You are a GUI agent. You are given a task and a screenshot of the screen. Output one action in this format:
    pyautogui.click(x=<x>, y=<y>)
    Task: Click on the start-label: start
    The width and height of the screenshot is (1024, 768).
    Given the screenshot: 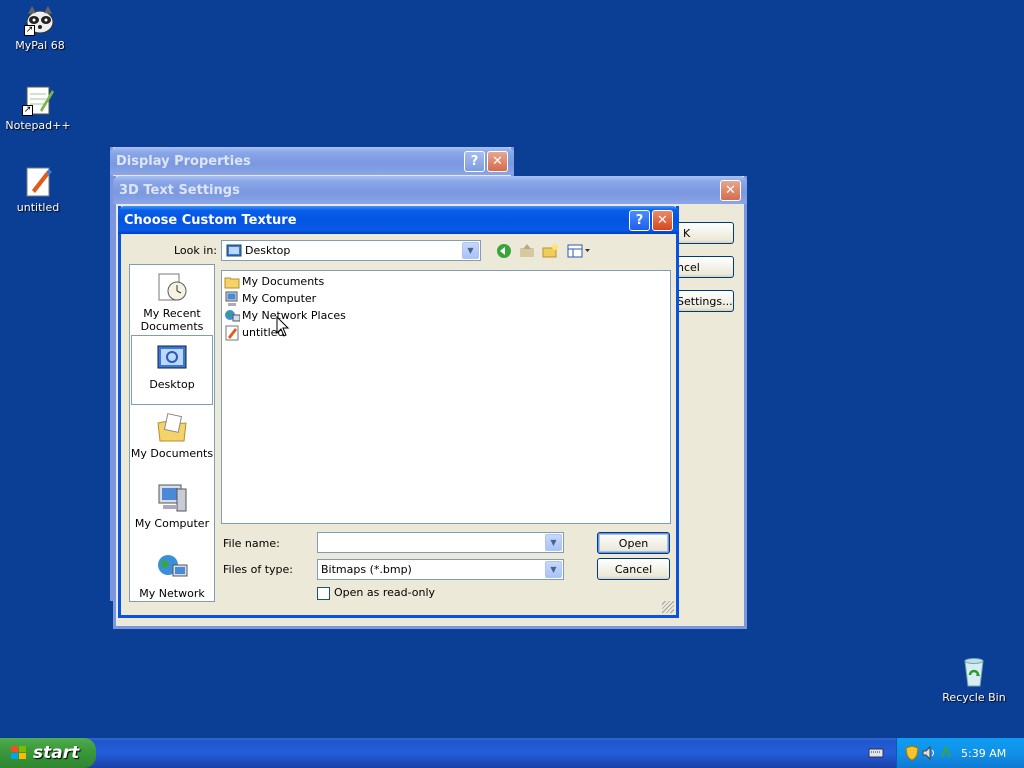 What is the action you would take?
    pyautogui.click(x=56, y=753)
    